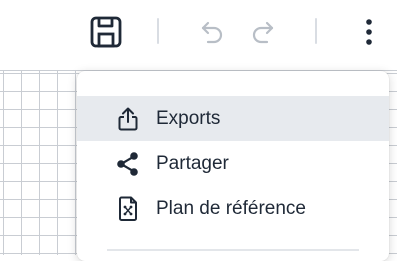  I want to click on menu-item-partager: Partager, so click(233, 163).